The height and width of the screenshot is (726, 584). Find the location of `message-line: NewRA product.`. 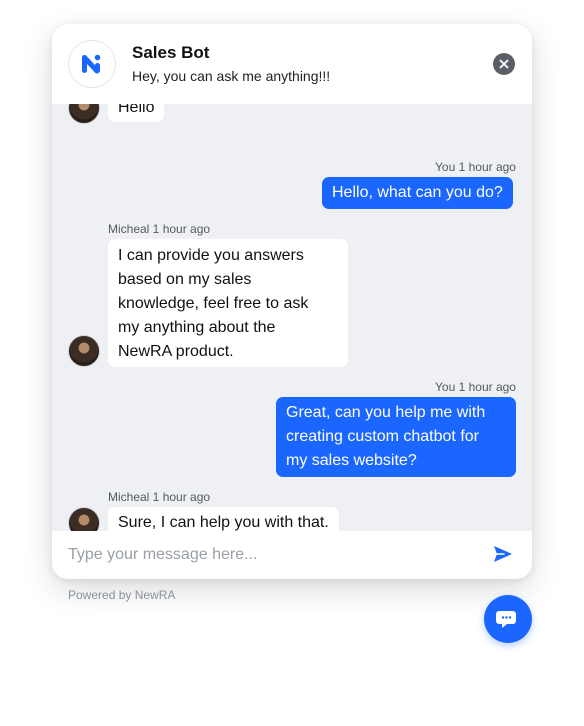

message-line: NewRA product. is located at coordinates (176, 351).